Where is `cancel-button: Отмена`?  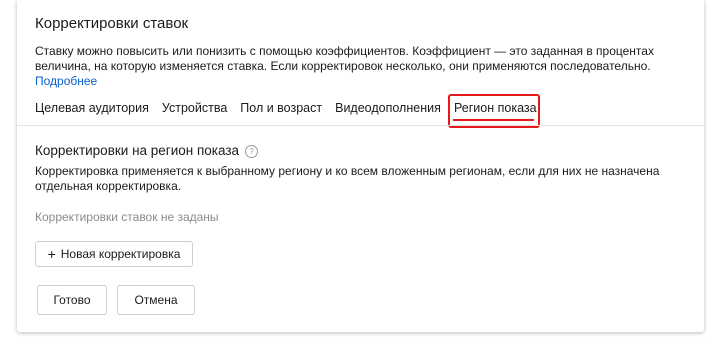
cancel-button: Отмена is located at coordinates (156, 300).